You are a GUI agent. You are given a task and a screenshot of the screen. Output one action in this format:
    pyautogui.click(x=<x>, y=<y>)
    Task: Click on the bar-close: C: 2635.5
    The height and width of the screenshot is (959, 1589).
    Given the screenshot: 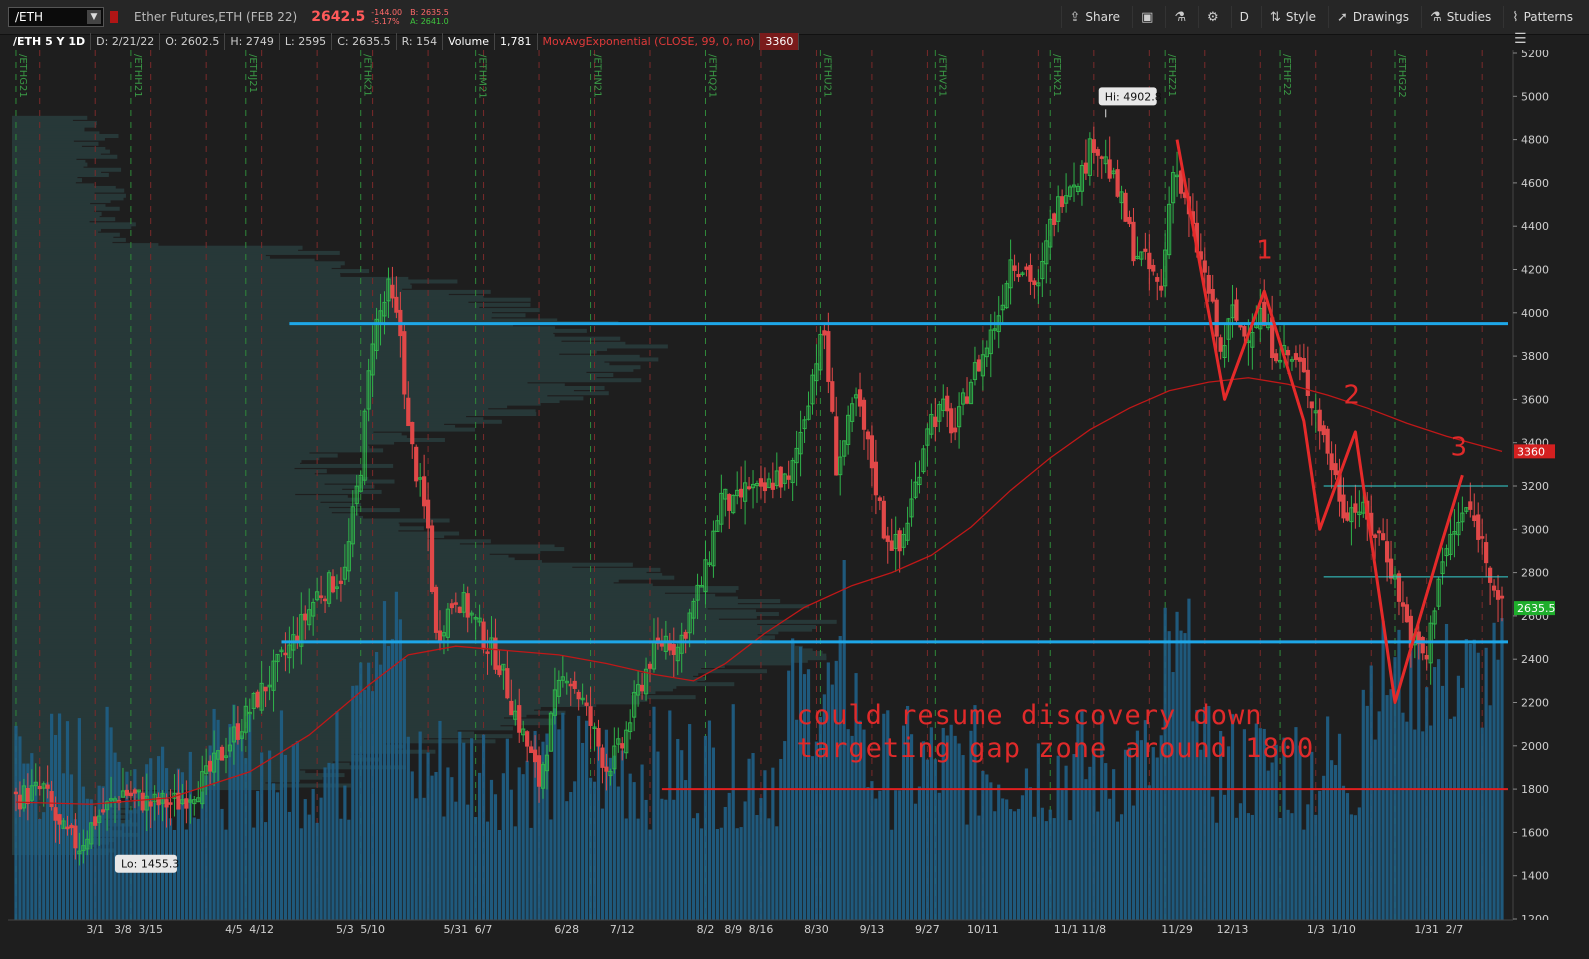 What is the action you would take?
    pyautogui.click(x=364, y=41)
    